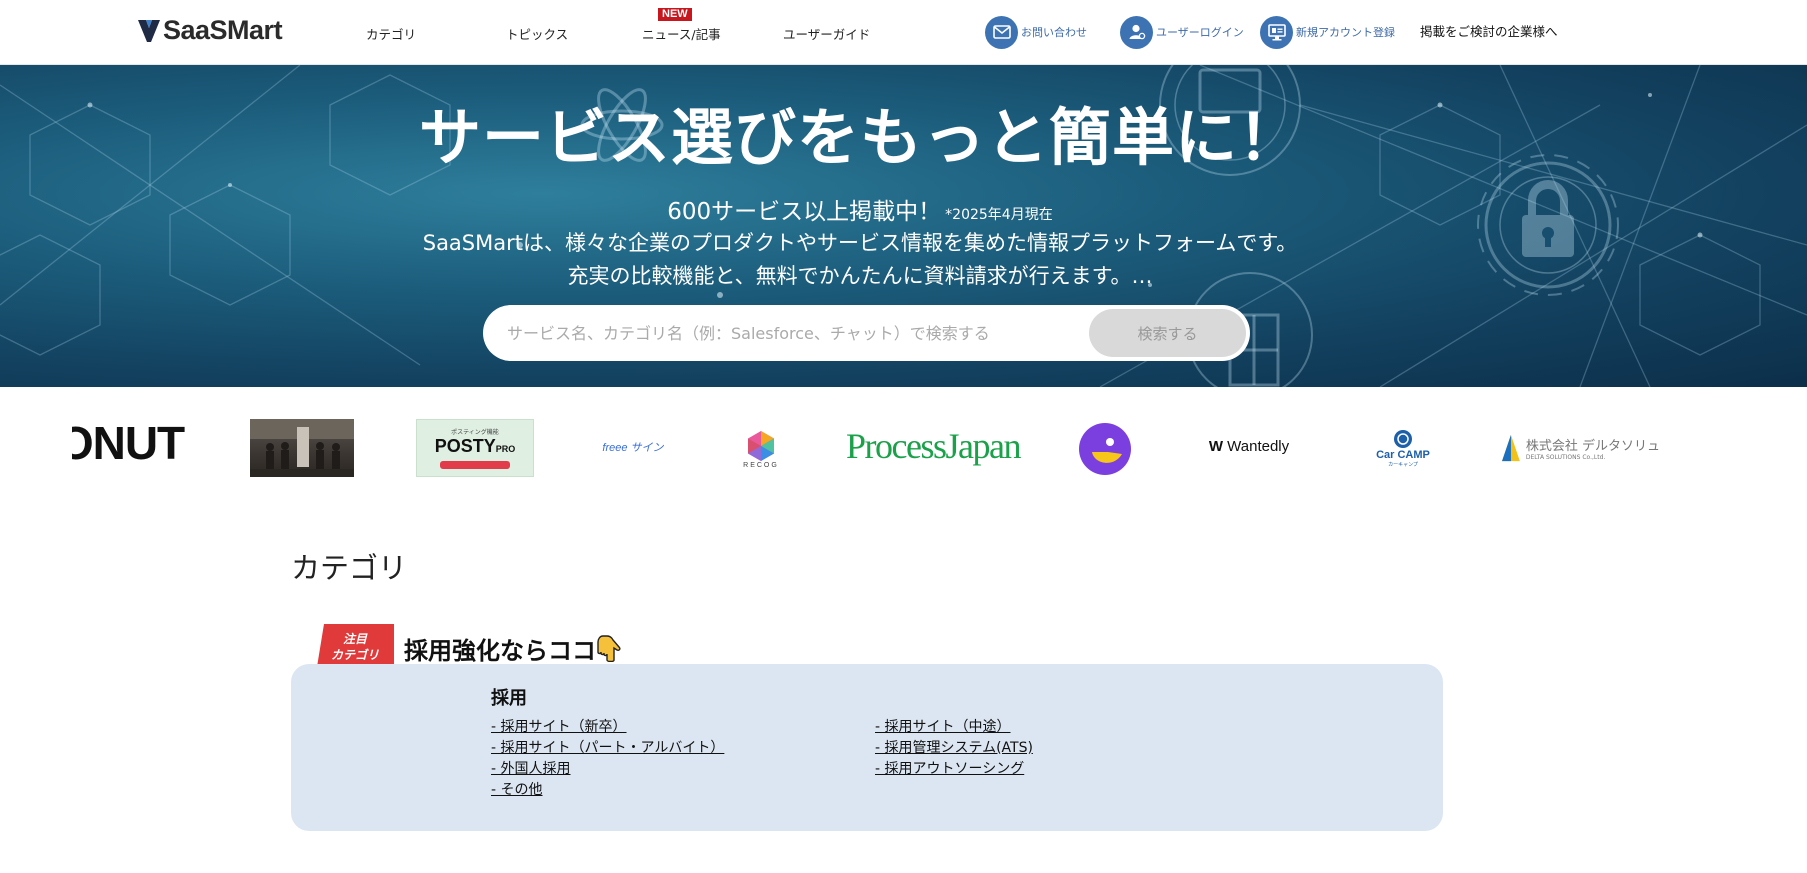  Describe the element at coordinates (354, 638) in the screenshot. I see `ribbon-line-1: 注目` at that location.